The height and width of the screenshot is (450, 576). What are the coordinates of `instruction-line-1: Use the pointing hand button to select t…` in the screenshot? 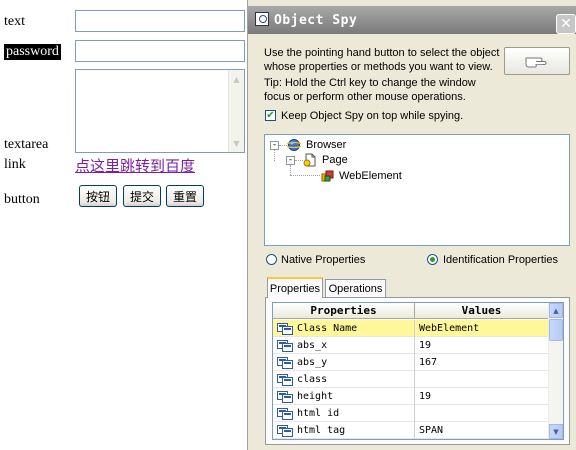 It's located at (382, 53).